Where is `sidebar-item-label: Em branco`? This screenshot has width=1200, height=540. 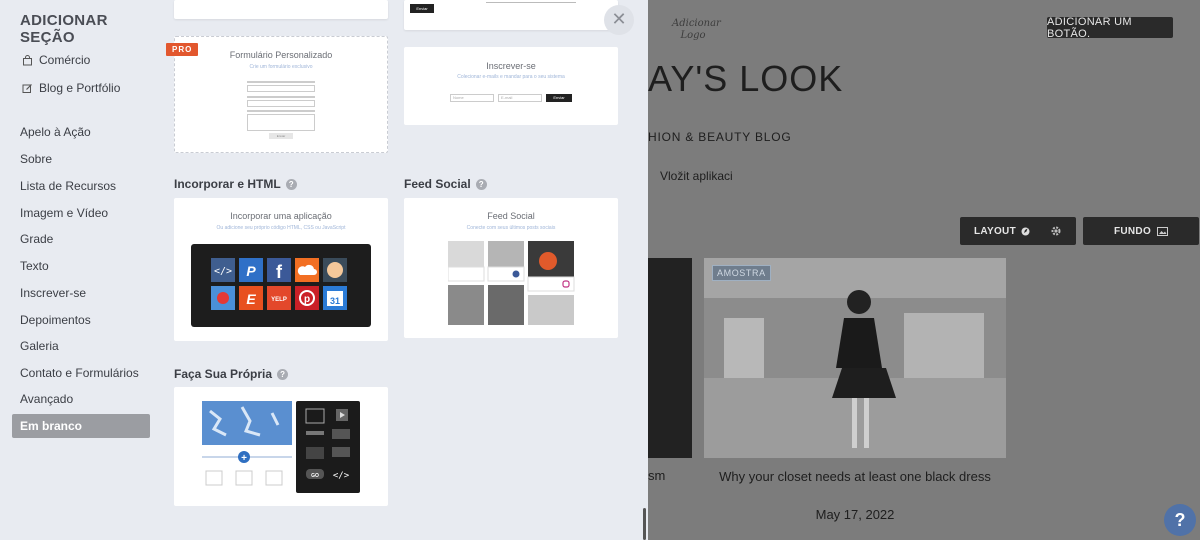 sidebar-item-label: Em branco is located at coordinates (51, 426).